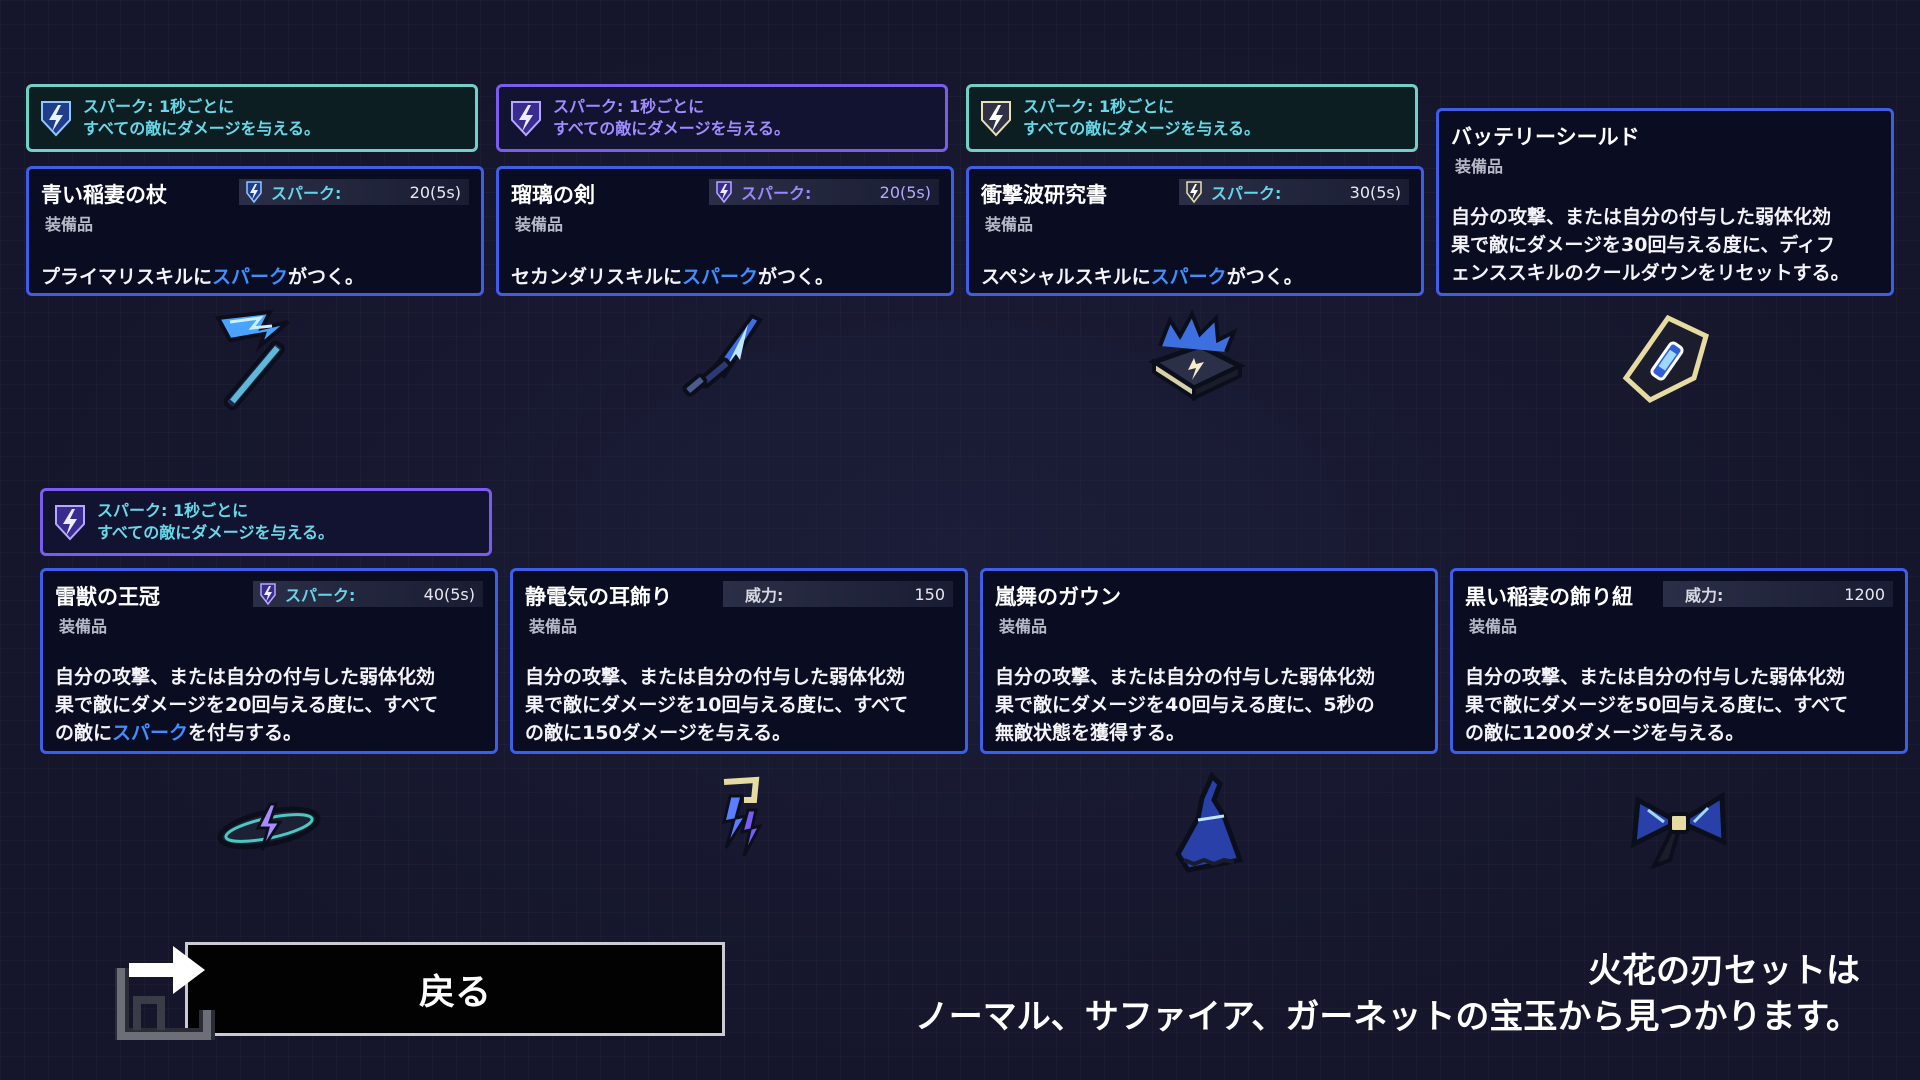 The width and height of the screenshot is (1920, 1080). What do you see at coordinates (1197, 355) in the screenshot?
I see `shockwave-tome-icon` at bounding box center [1197, 355].